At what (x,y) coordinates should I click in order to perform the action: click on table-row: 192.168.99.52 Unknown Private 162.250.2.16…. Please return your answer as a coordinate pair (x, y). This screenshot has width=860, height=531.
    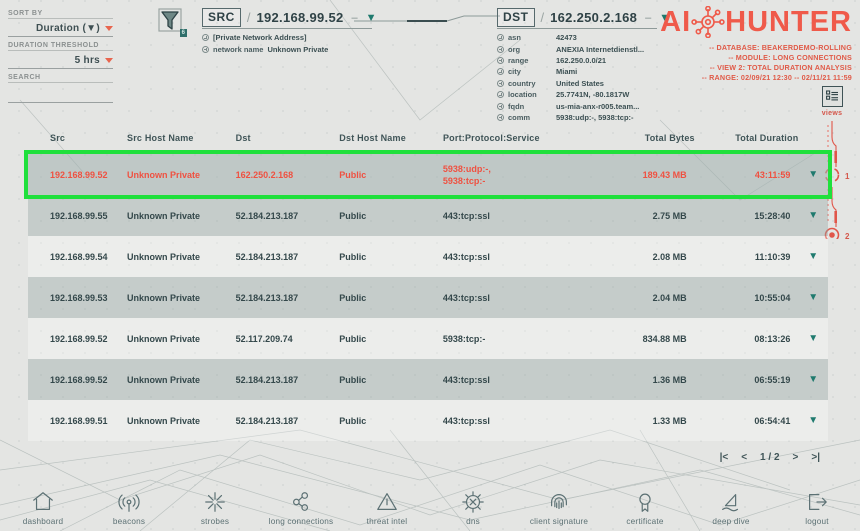
    Looking at the image, I should click on (428, 174).